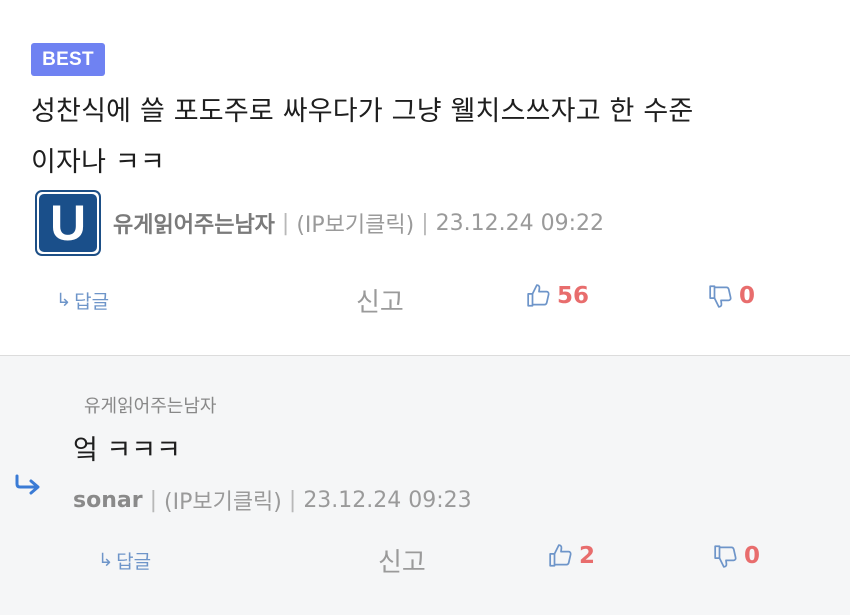 The width and height of the screenshot is (850, 615). I want to click on best-comment-text-line1: 성찬식에 쓸 포도주로 싸우다가 그냥 웰치스쓰자고 한 수준, so click(362, 111).